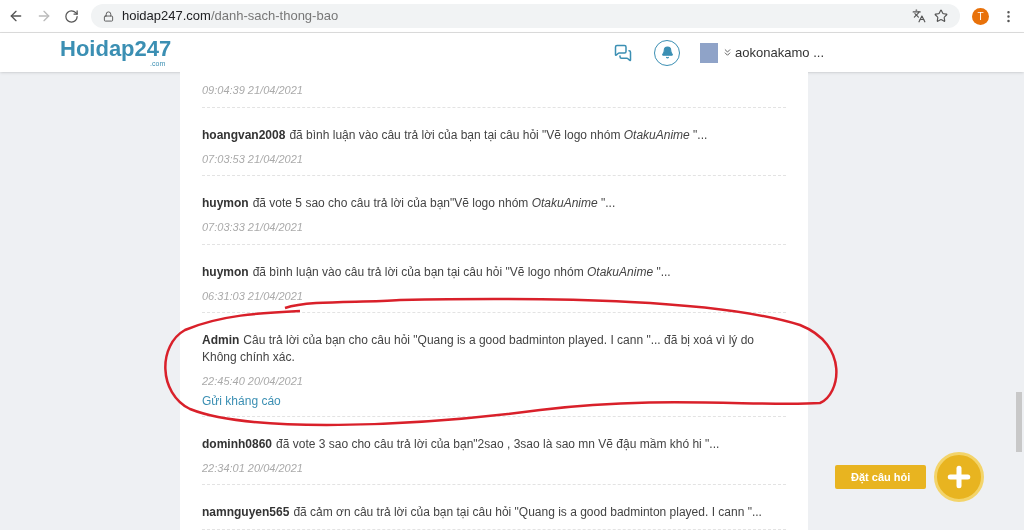 Image resolution: width=1024 pixels, height=530 pixels. Describe the element at coordinates (253, 227) in the screenshot. I see `notification-time: 07:03:33 21/04/2021` at that location.